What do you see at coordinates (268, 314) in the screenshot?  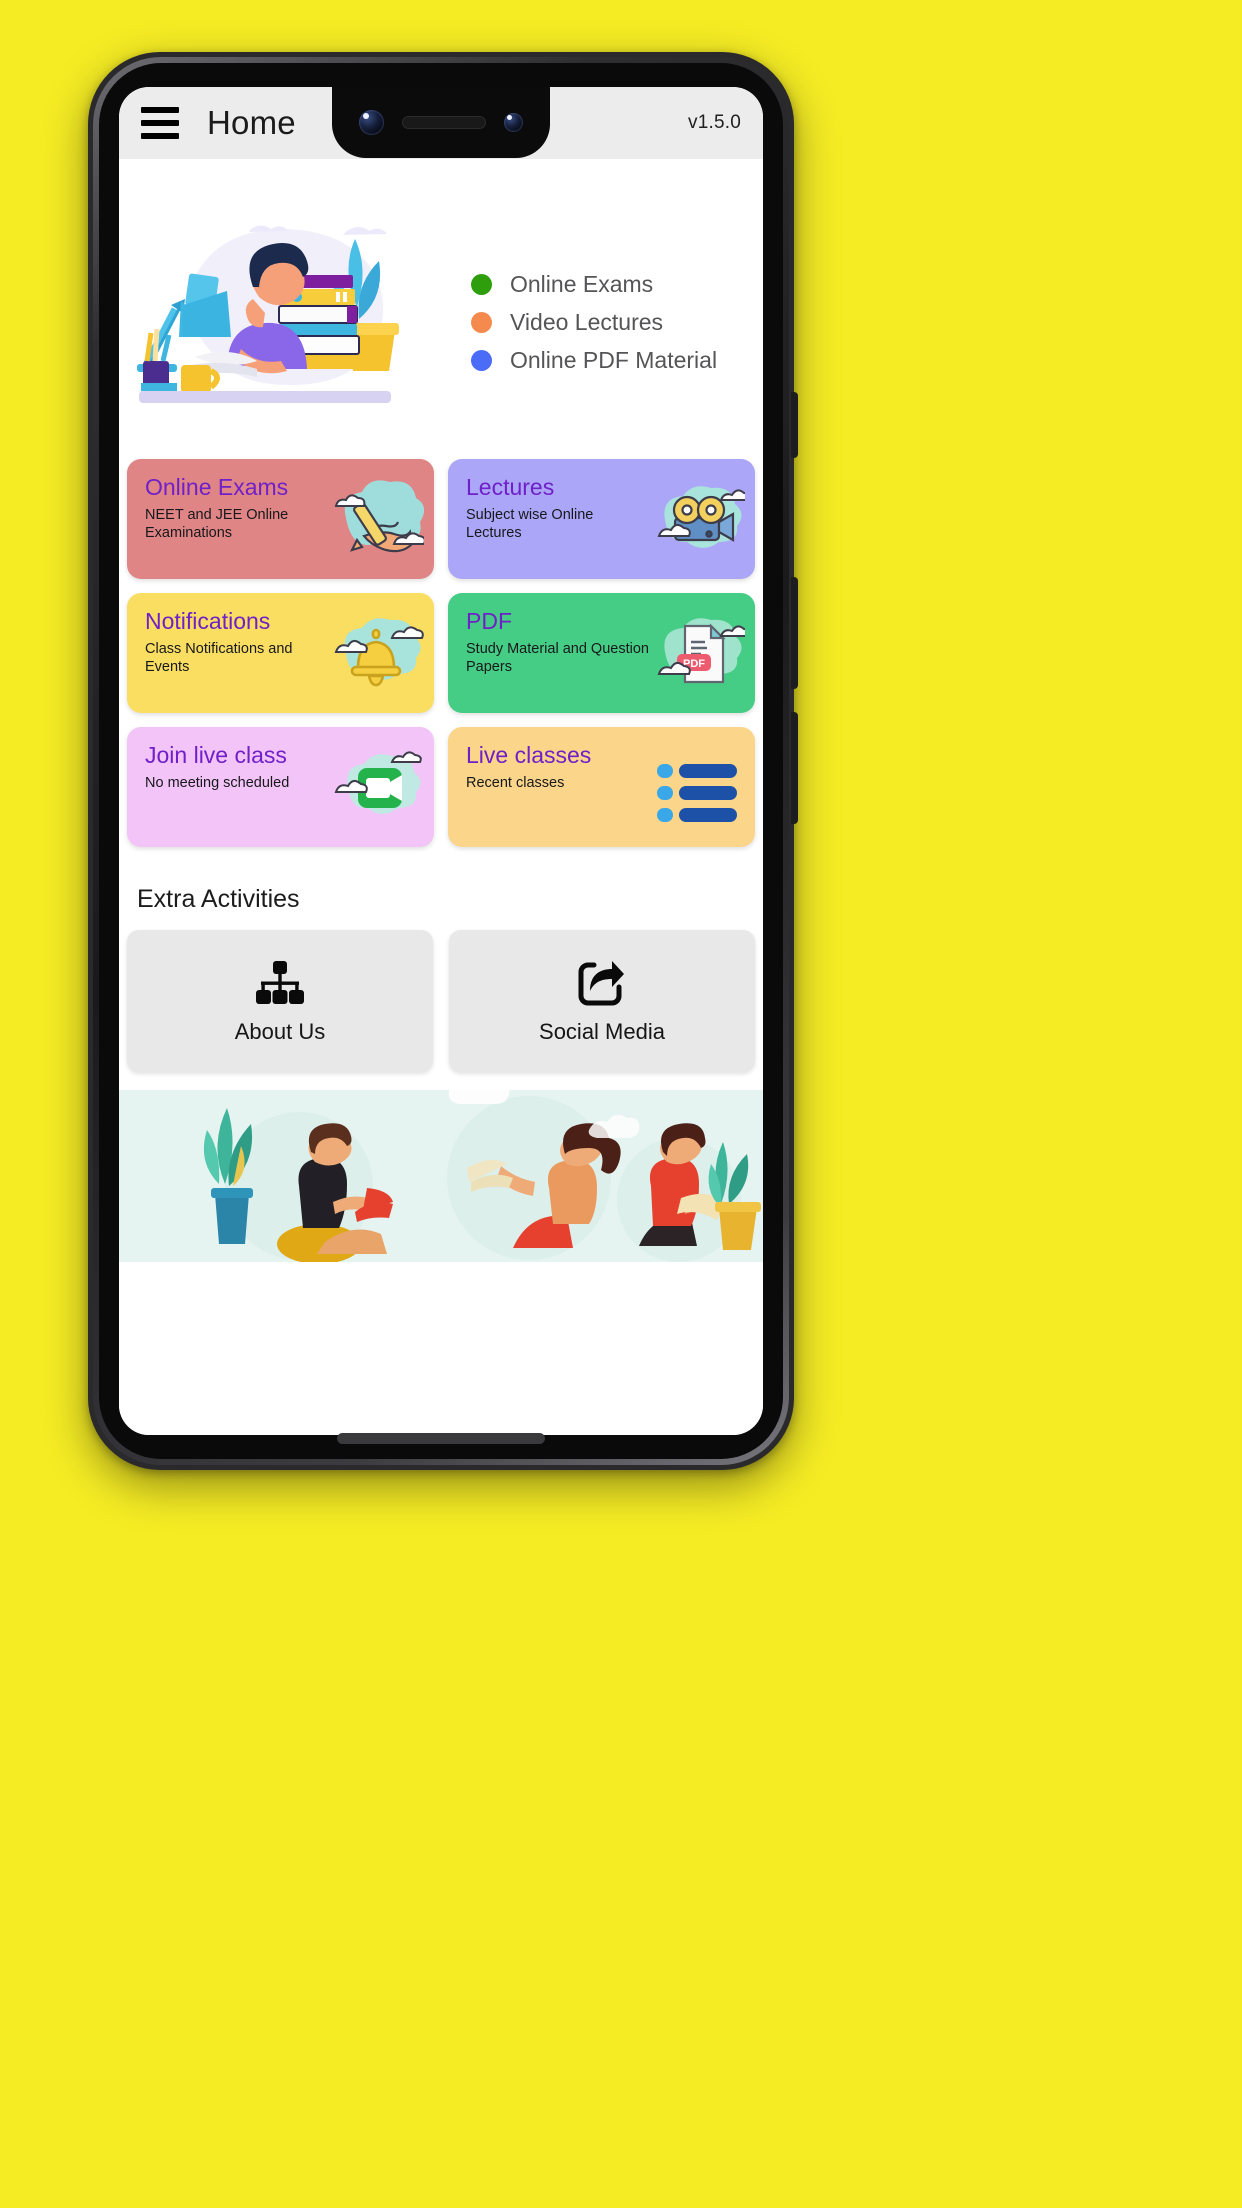 I see `student-studying-at-desk-illustration` at bounding box center [268, 314].